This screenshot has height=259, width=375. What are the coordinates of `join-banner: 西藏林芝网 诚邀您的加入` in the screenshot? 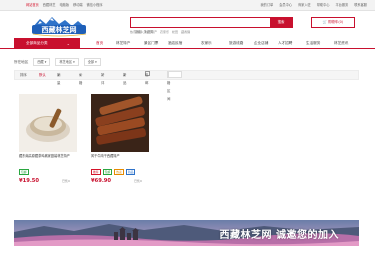 It's located at (186, 233).